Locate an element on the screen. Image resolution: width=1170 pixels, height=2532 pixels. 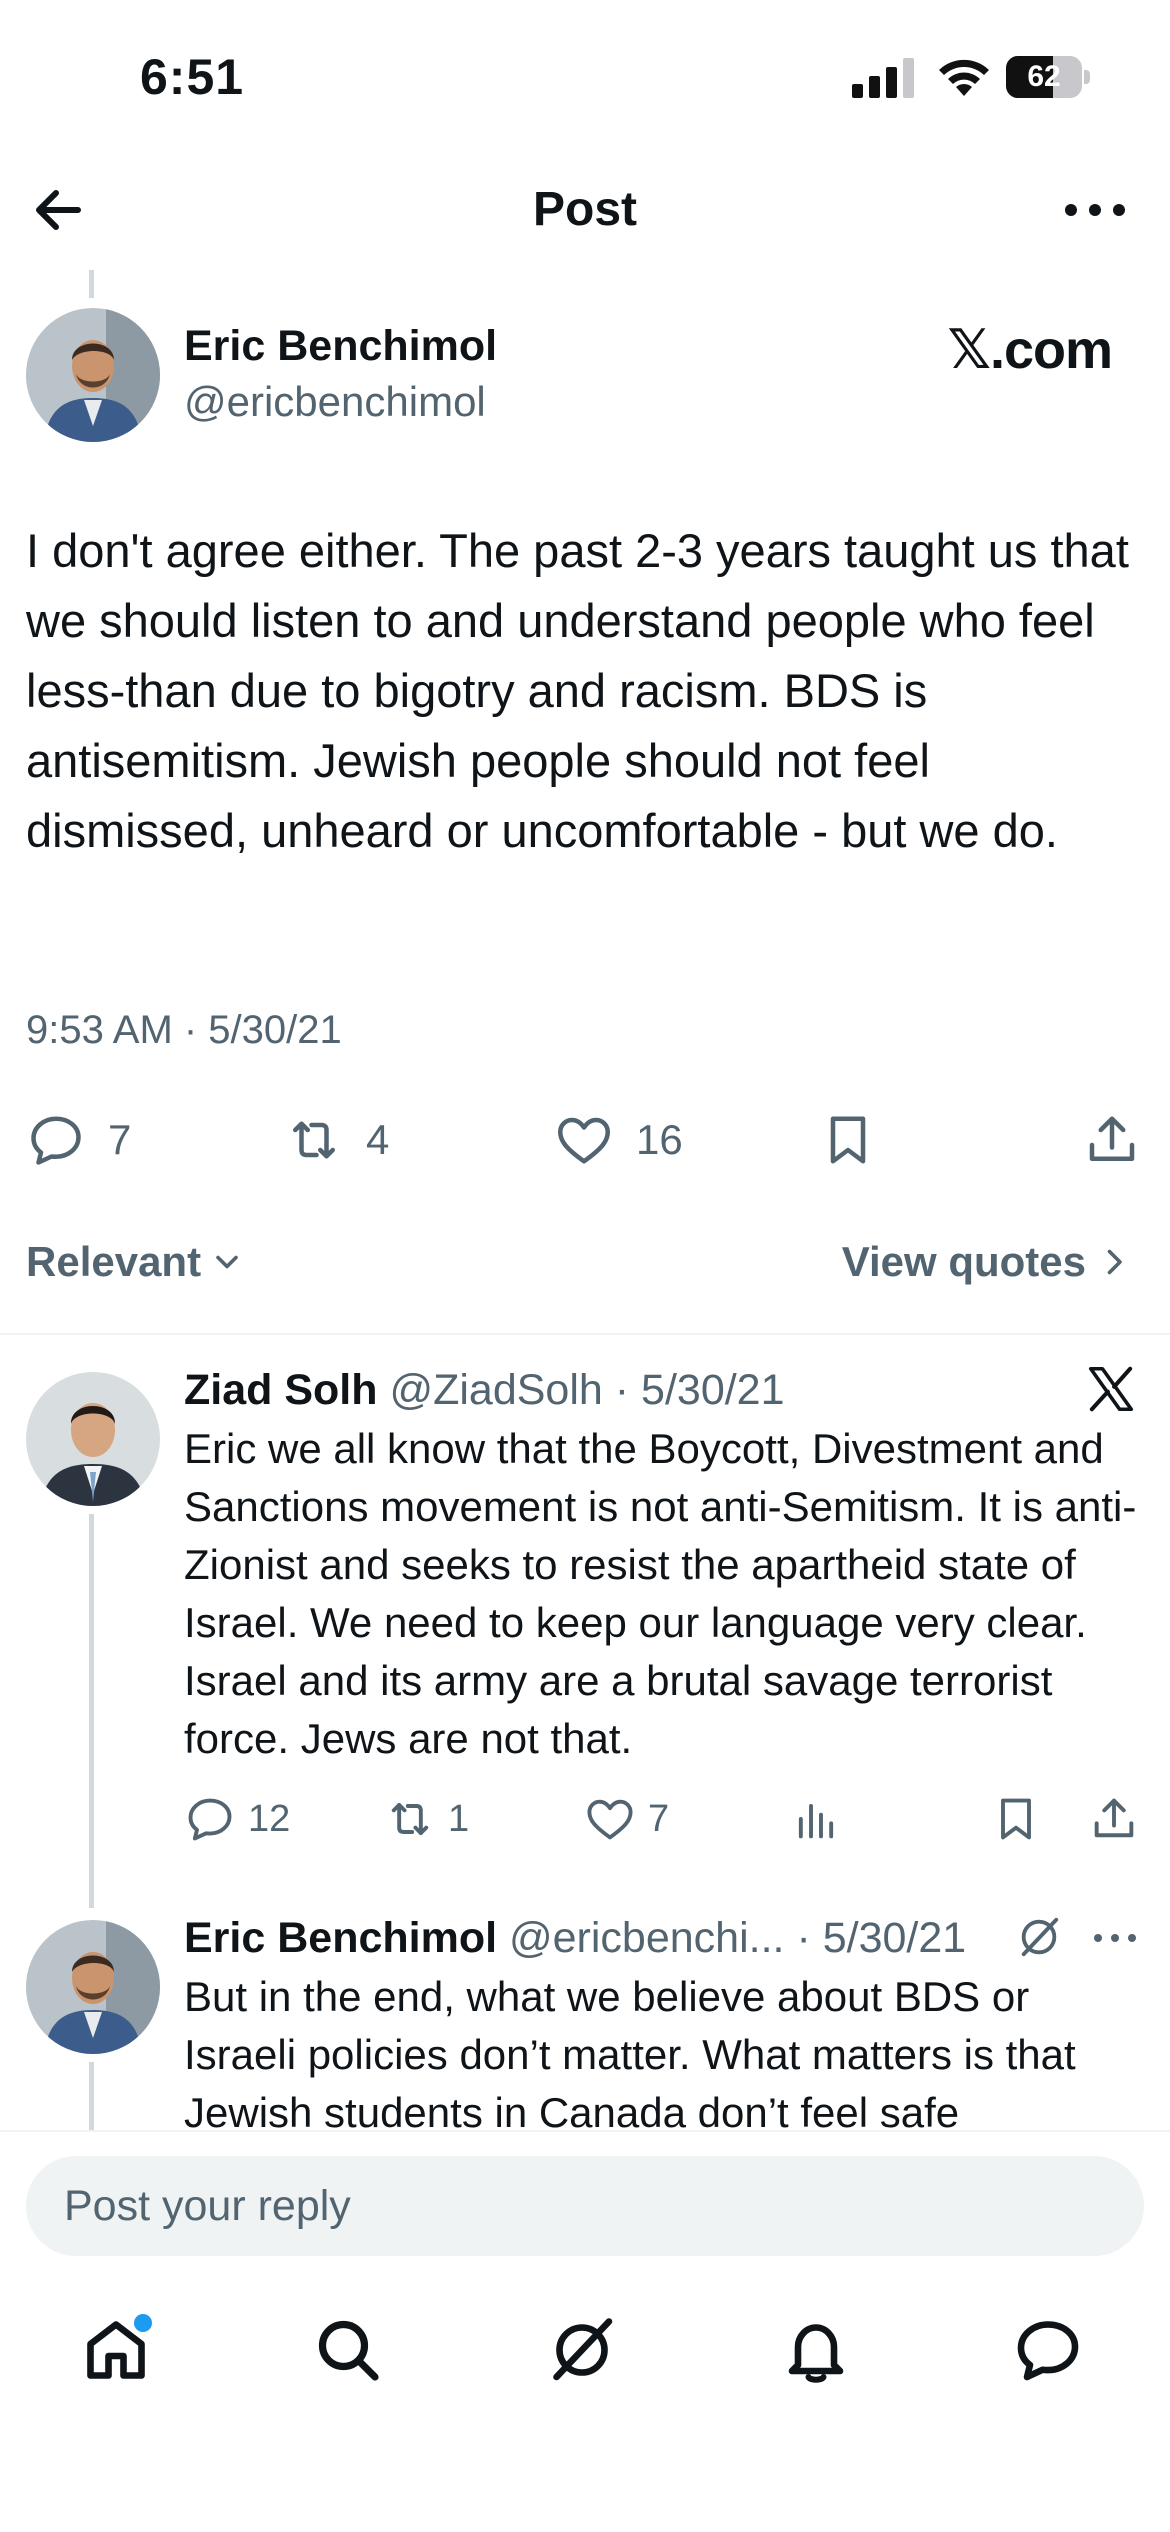
source-label: 𝕏.com is located at coordinates (1030, 350).